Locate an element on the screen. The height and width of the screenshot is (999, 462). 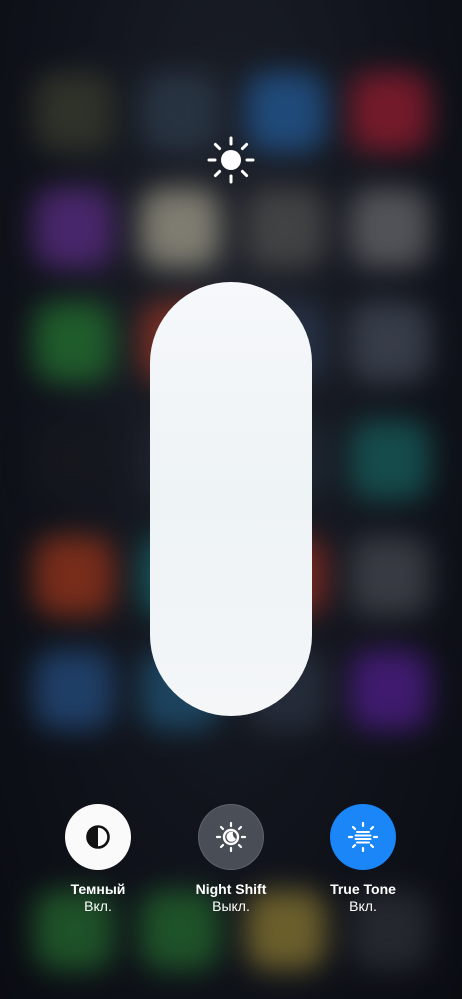
true-tone-toggle: True Tone Вкл. is located at coordinates (363, 859).